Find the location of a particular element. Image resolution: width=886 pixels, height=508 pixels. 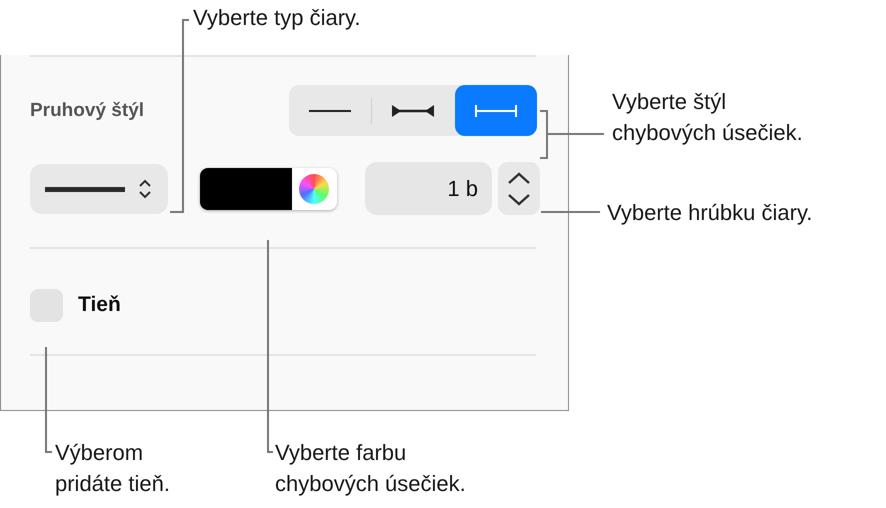

line-style-popup is located at coordinates (99, 189).